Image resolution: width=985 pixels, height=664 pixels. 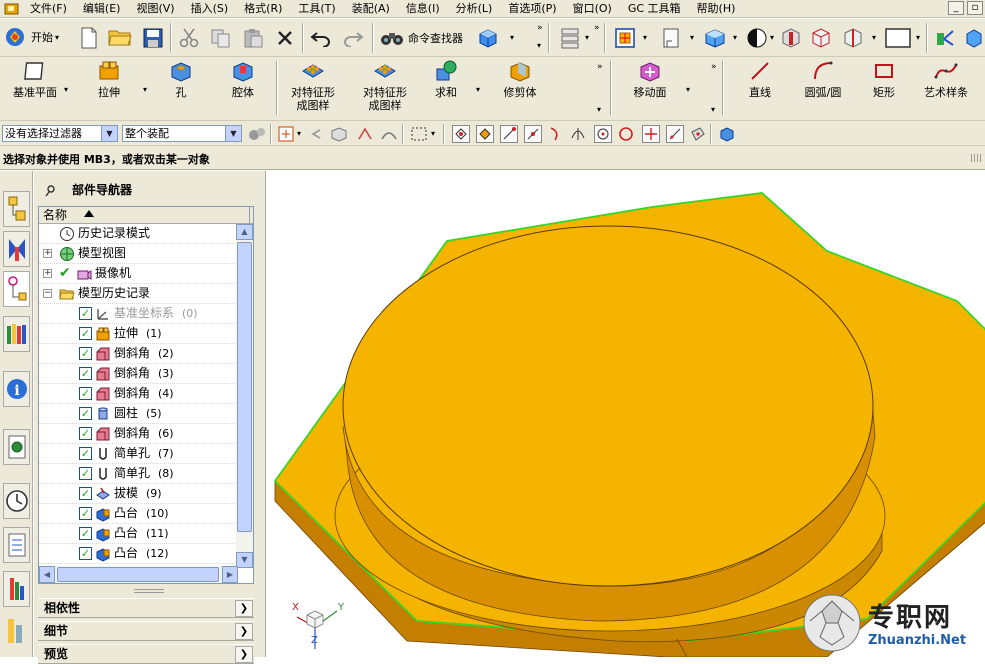 I want to click on selection-scope-select: 整个装配 ▼, so click(x=182, y=133).